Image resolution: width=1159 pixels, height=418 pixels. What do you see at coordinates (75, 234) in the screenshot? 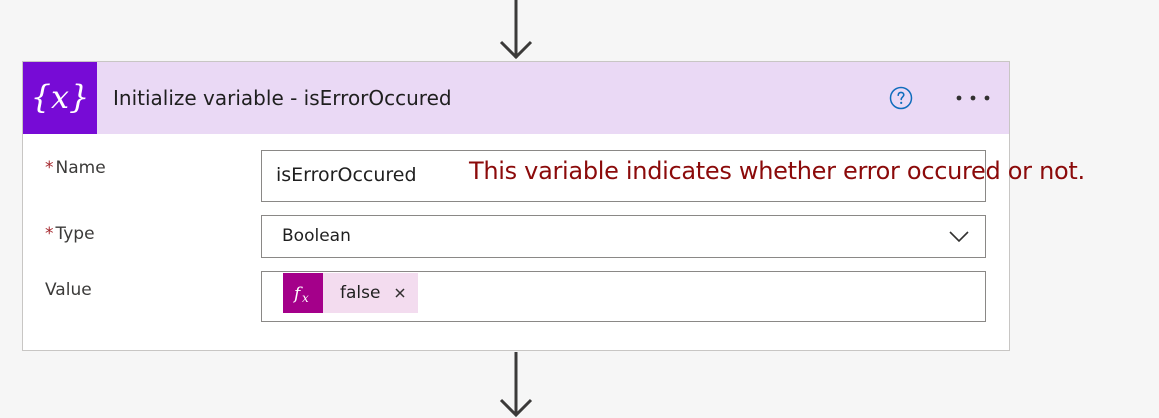
I see `type-label-text: Type` at bounding box center [75, 234].